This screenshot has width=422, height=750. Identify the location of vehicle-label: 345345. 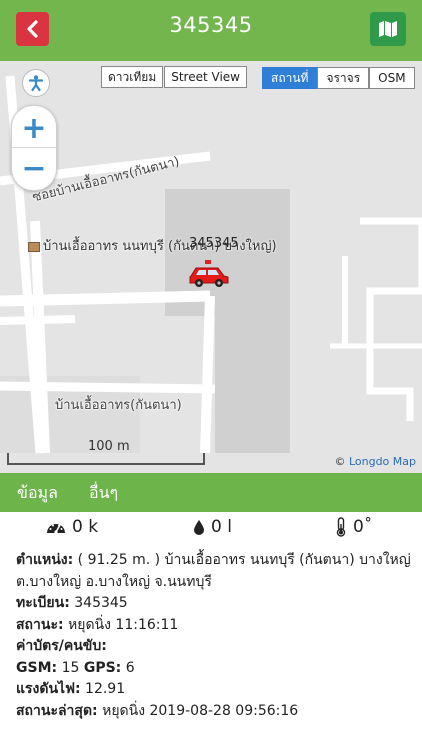
(214, 243).